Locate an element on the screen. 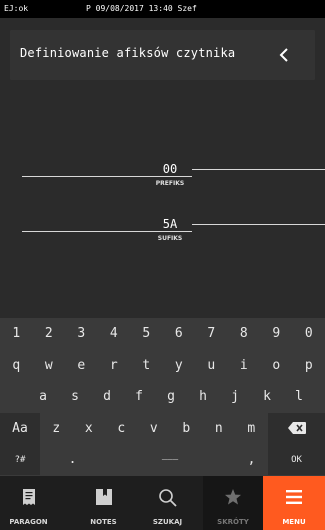 This screenshot has height=530, width=325. keyboard-row-zxcv: Aa z x c v b n m is located at coordinates (162, 428).